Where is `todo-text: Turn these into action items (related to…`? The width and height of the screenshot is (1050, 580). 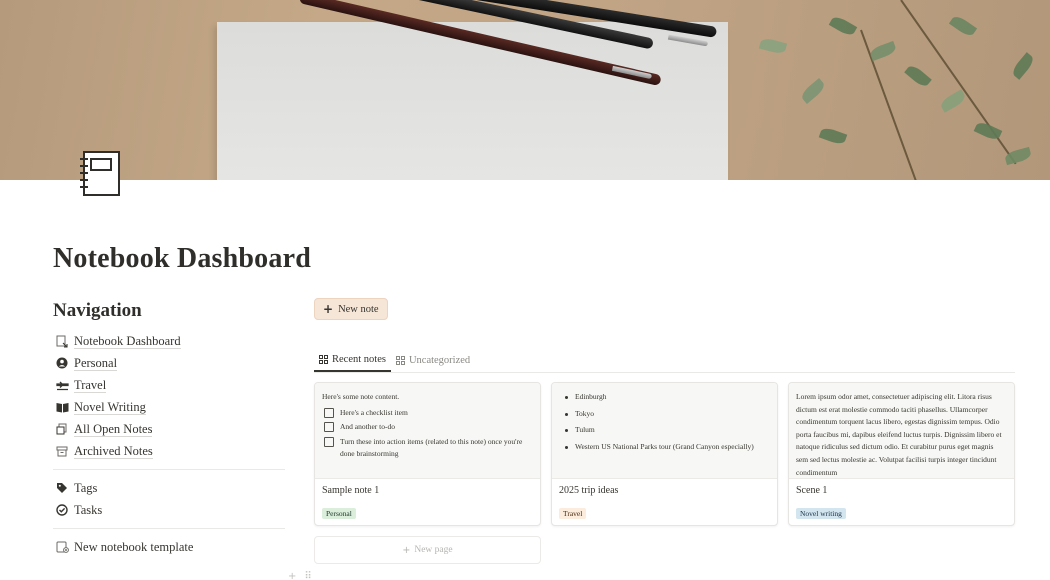
todo-text: Turn these into action items (related to… is located at coordinates (431, 447).